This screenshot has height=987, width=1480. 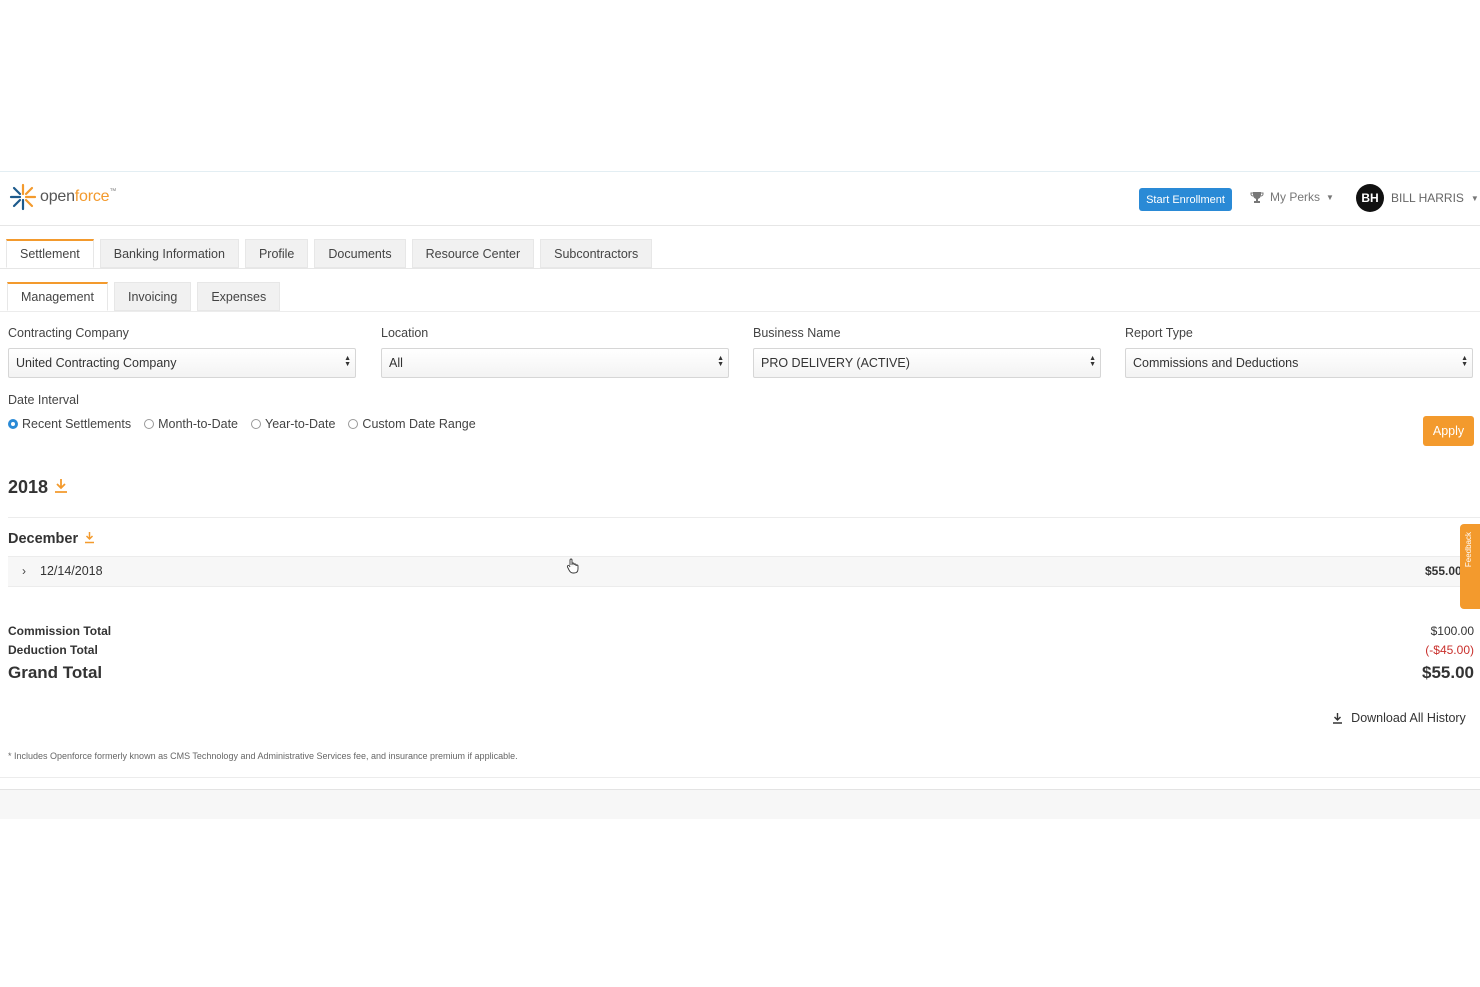 I want to click on report-type-select: Commissions and Deductions ▲ ▼, so click(x=1299, y=363).